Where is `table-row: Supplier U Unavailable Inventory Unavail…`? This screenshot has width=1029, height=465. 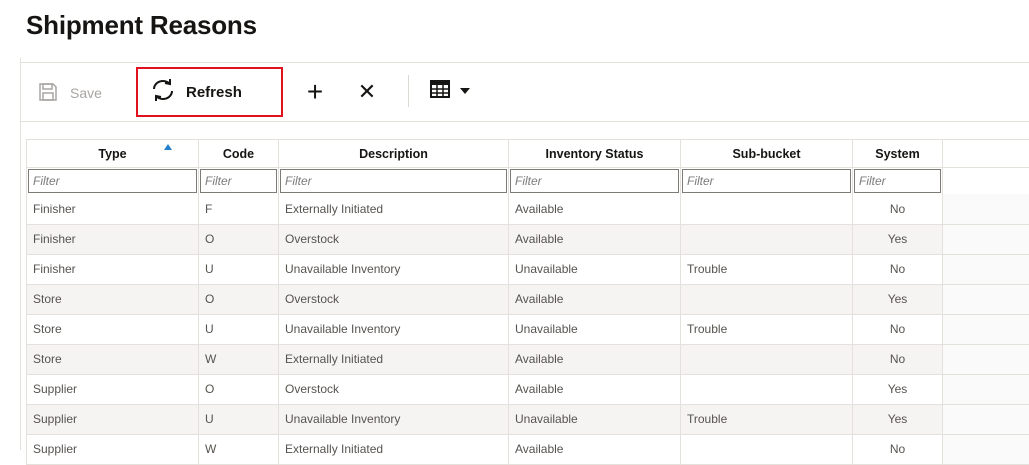
table-row: Supplier U Unavailable Inventory Unavail… is located at coordinates (527, 419).